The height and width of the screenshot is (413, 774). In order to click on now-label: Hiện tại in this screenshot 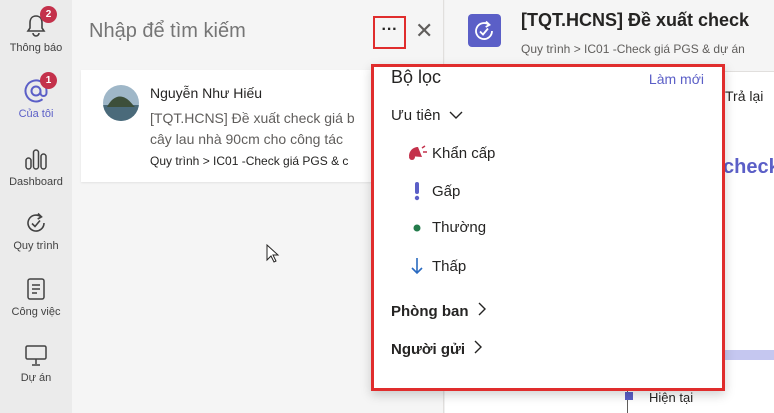, I will do `click(671, 397)`.